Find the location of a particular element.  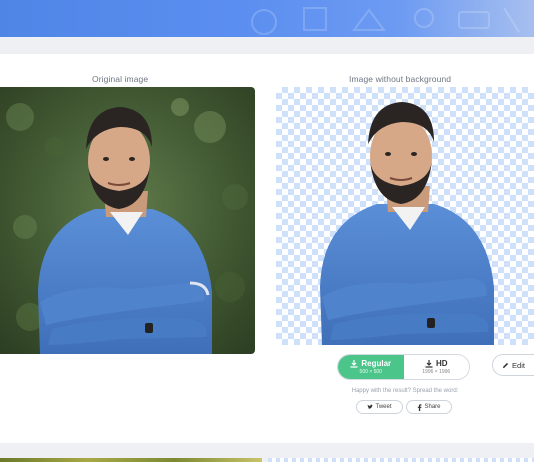

download-hd-size: 1996 × 1996 is located at coordinates (436, 372).